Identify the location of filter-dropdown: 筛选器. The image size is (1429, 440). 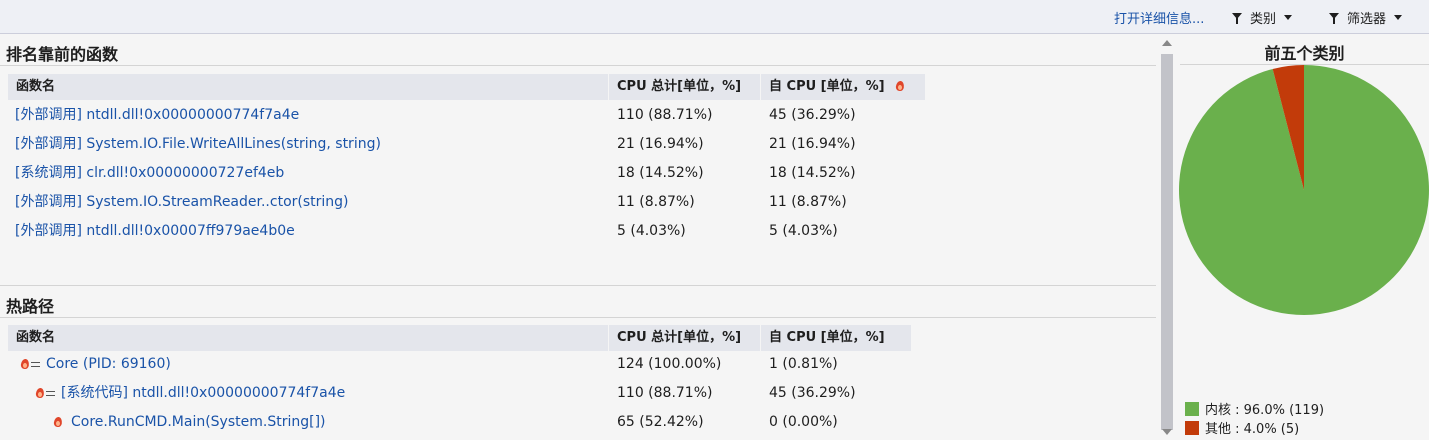
(1366, 17).